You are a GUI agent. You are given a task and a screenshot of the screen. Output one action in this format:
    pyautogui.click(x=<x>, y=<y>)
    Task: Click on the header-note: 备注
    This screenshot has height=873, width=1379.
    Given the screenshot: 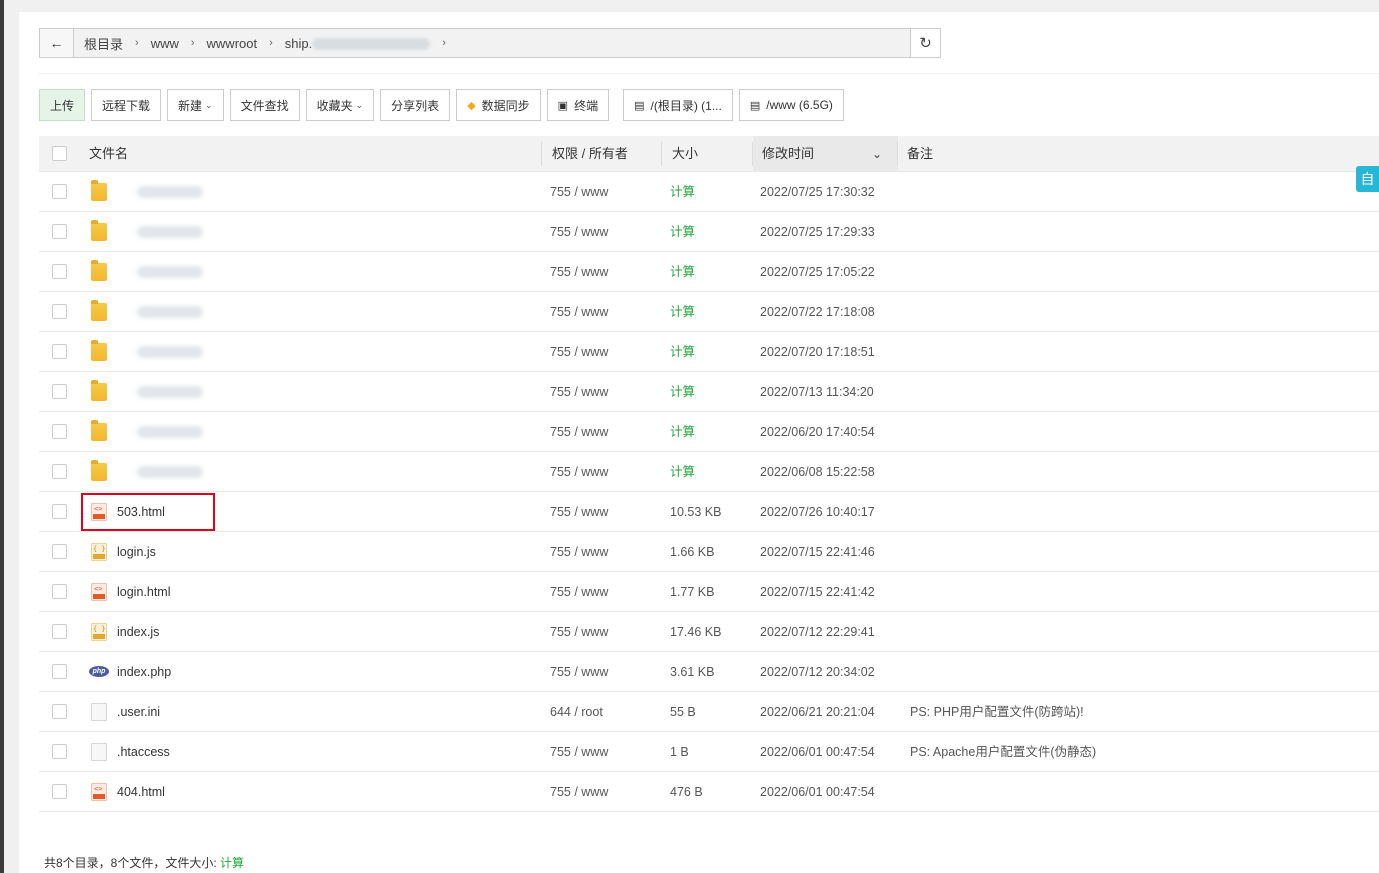 What is the action you would take?
    pyautogui.click(x=920, y=153)
    